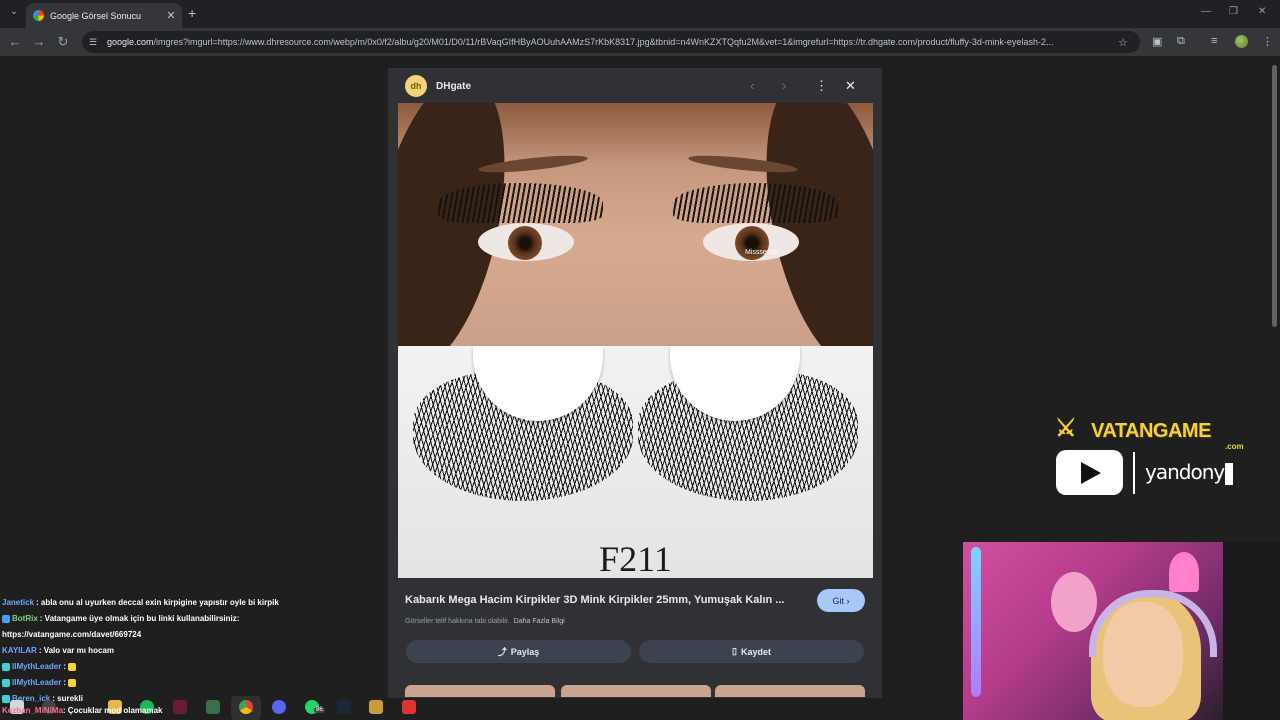 This screenshot has width=1280, height=720. Describe the element at coordinates (1089, 472) in the screenshot. I see `youtube-logo-icon` at that location.